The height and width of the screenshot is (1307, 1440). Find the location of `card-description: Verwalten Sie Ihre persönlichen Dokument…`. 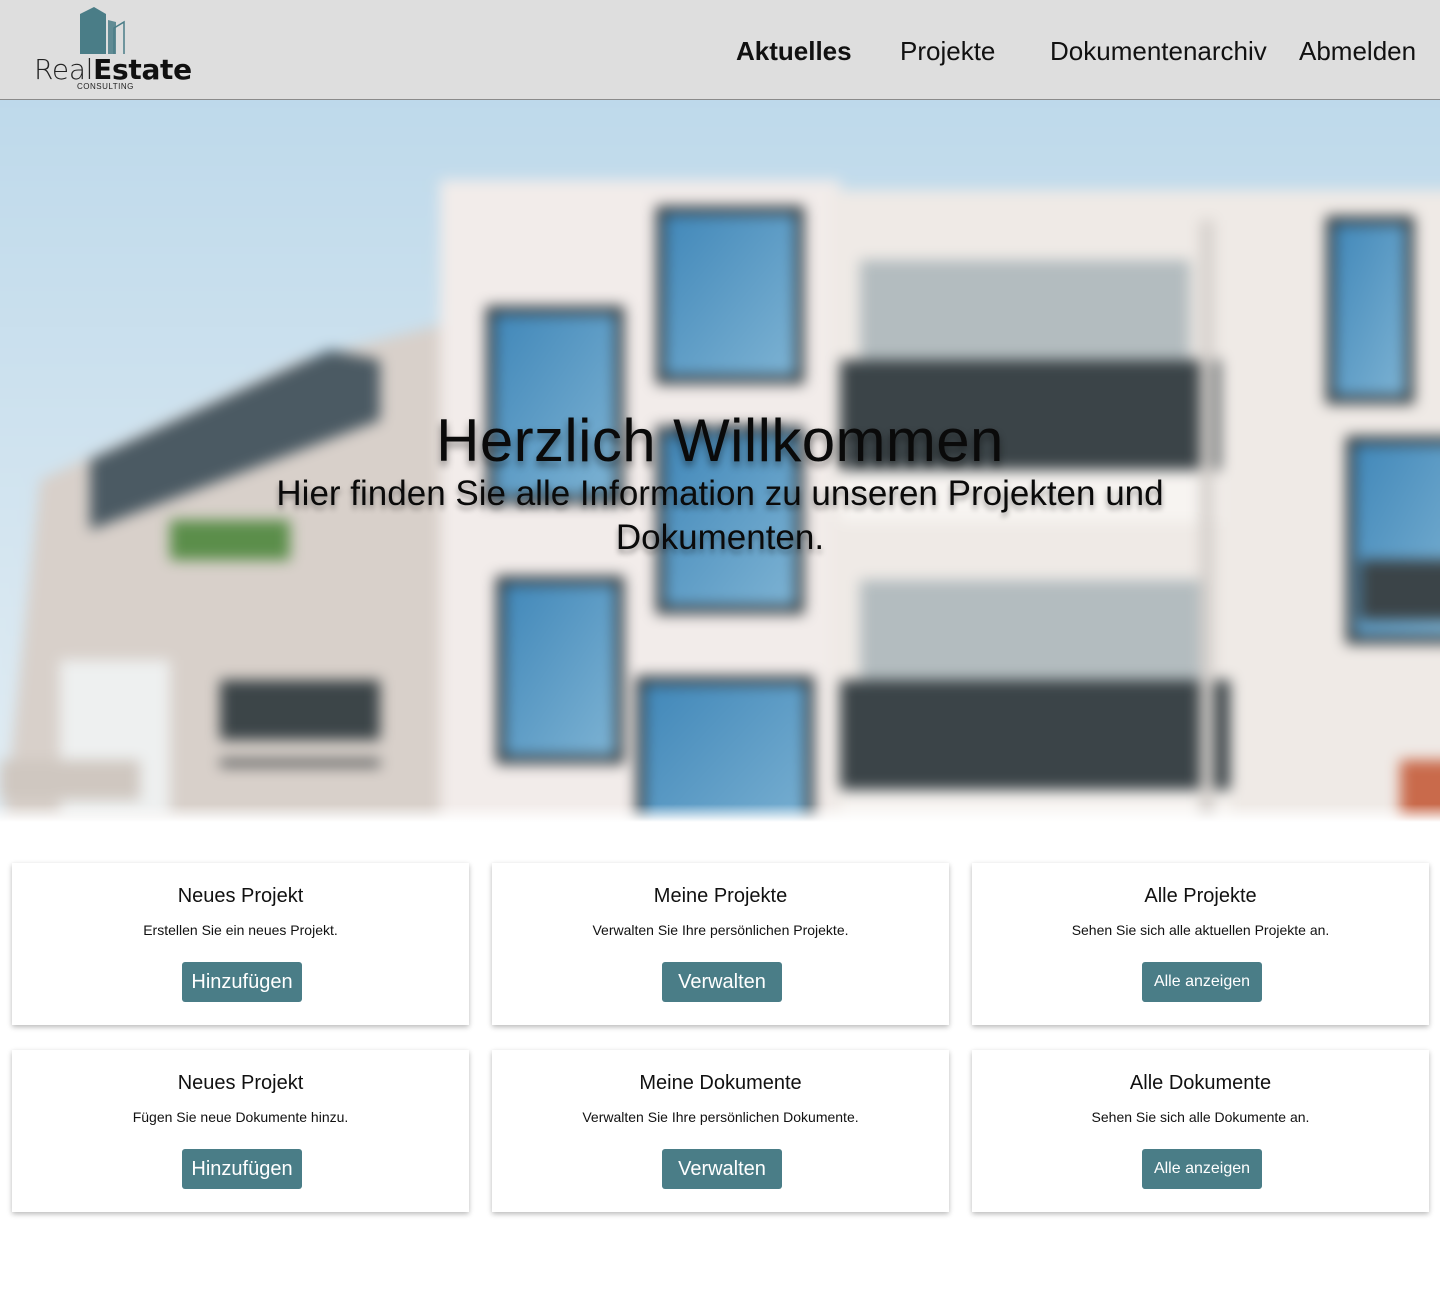

card-description: Verwalten Sie Ihre persönlichen Dokument… is located at coordinates (720, 1117).